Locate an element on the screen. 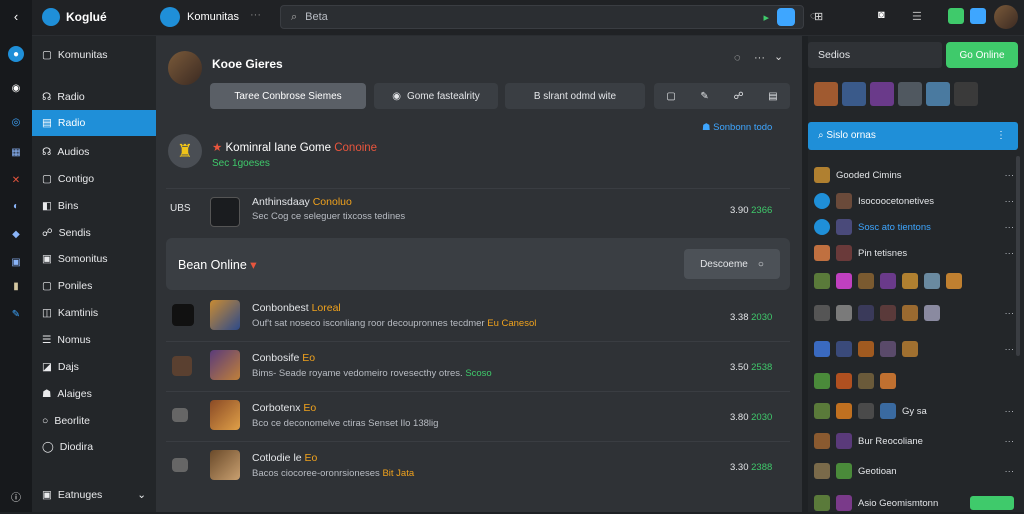  nav-item: ☰ Nomus is located at coordinates (94, 340).